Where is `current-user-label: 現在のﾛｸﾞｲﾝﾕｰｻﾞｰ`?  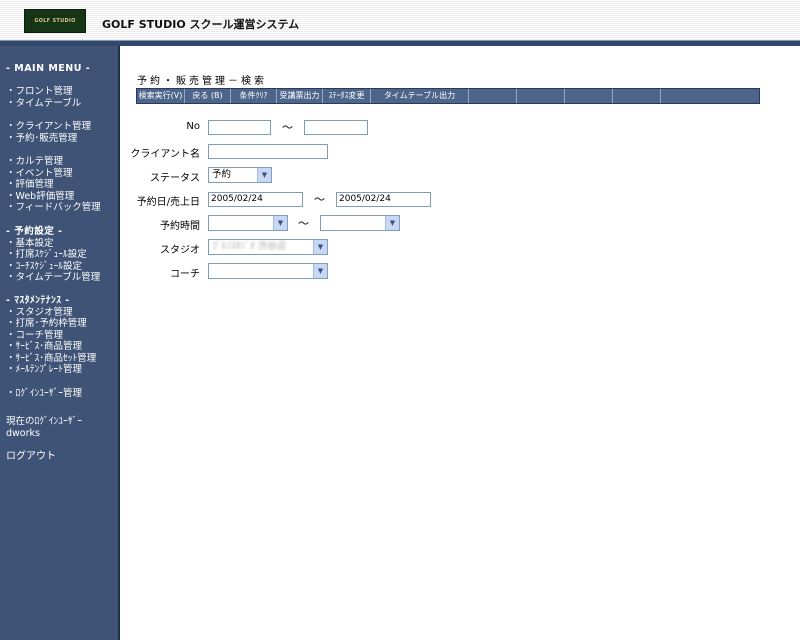 current-user-label: 現在のﾛｸﾞｲﾝﾕｰｻﾞｰ is located at coordinates (44, 421).